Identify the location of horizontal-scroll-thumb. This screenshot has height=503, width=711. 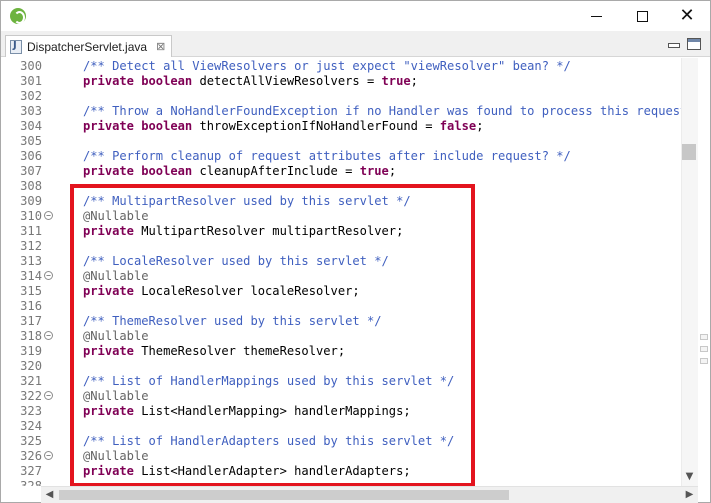
(284, 495).